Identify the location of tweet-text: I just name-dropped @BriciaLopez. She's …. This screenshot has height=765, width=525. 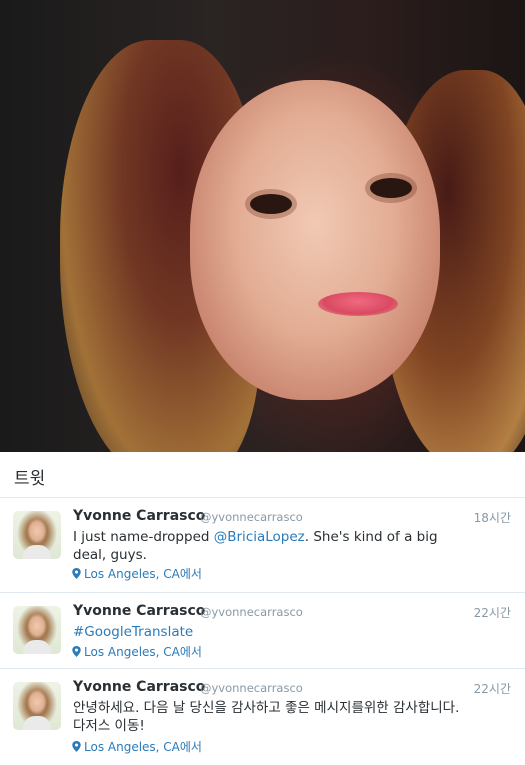
(273, 546).